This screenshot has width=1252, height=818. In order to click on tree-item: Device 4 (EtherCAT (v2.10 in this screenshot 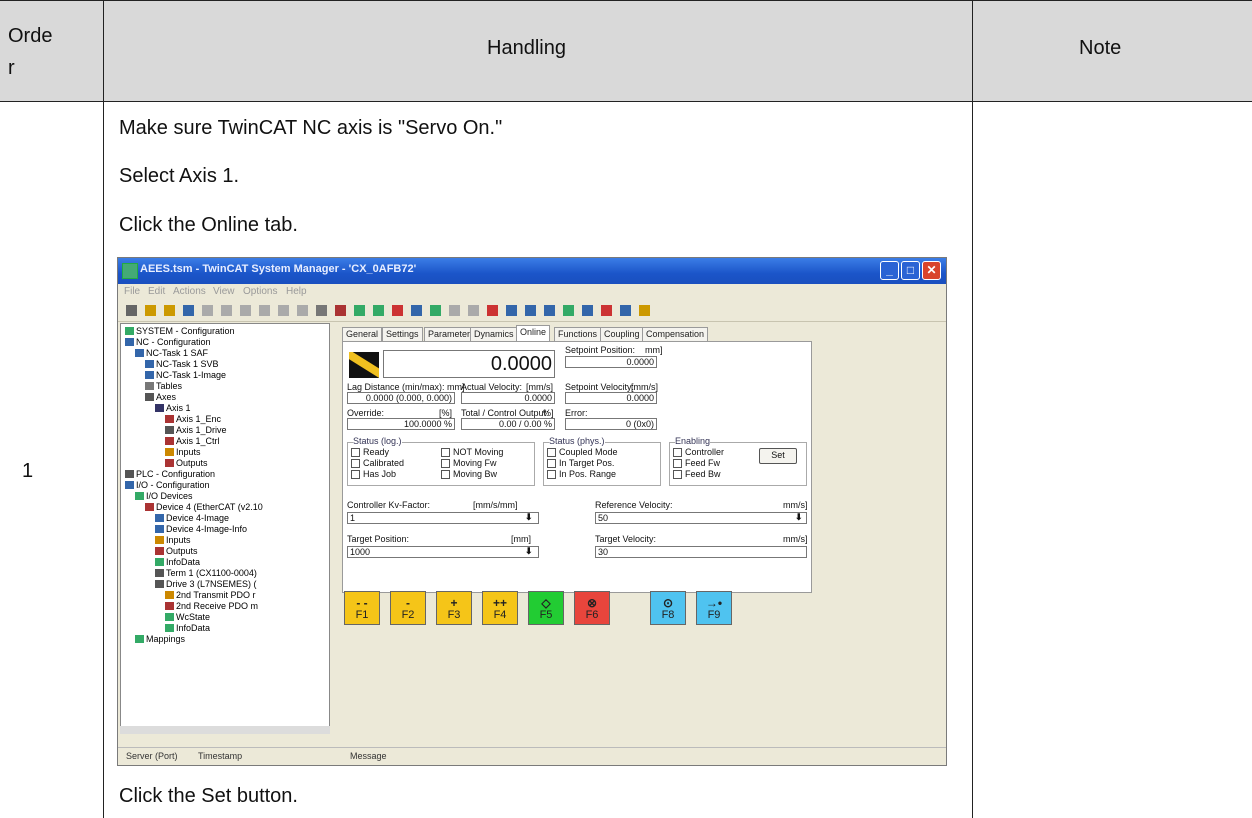, I will do `click(204, 507)`.